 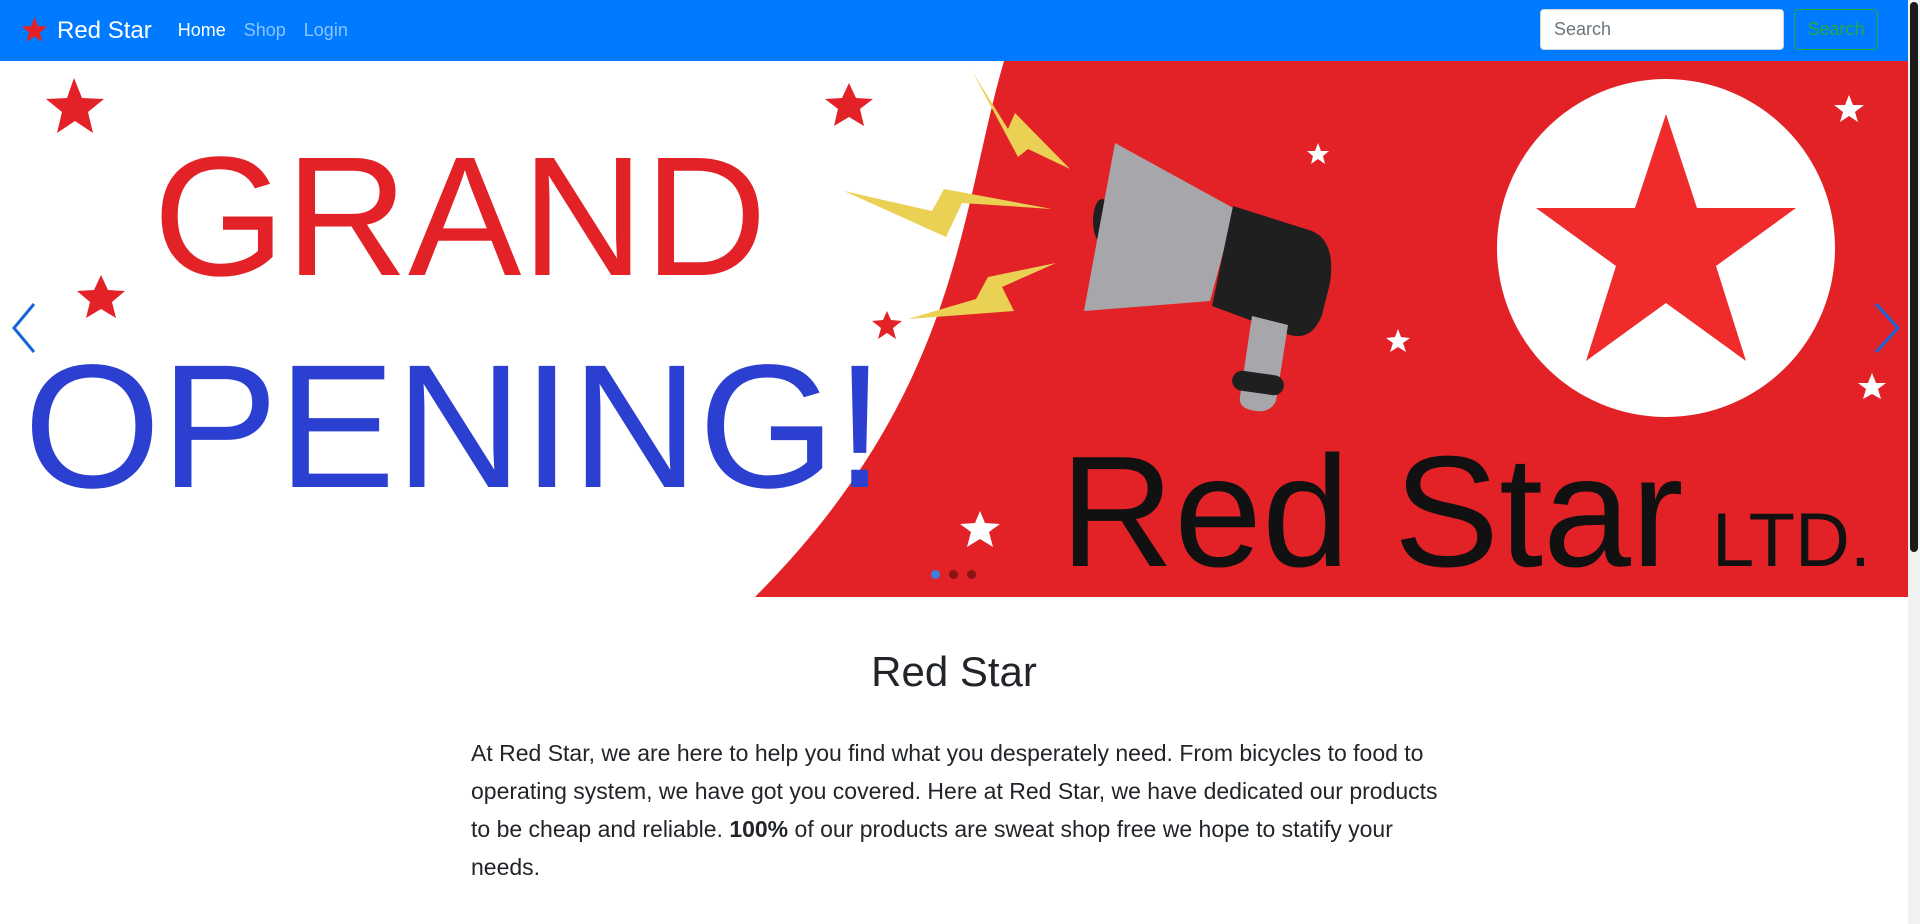 What do you see at coordinates (454, 427) in the screenshot?
I see `headline-opening: OPENING!` at bounding box center [454, 427].